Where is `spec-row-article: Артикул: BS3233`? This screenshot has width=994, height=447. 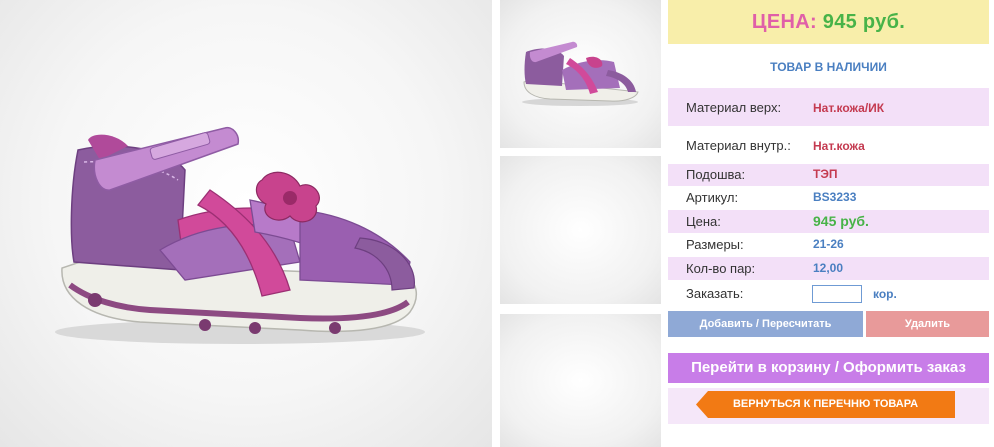
spec-row-article: Артикул: BS3233 is located at coordinates (828, 198).